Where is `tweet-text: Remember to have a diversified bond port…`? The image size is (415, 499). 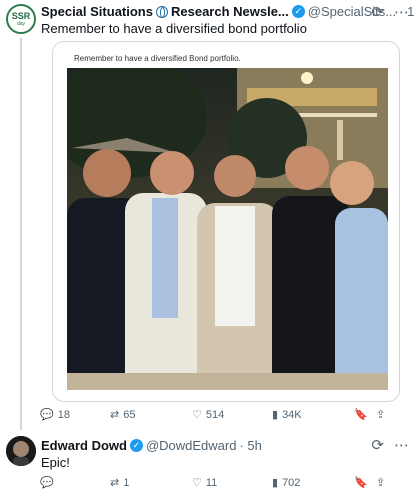 tweet-text: Remember to have a diversified bond port… is located at coordinates (174, 28).